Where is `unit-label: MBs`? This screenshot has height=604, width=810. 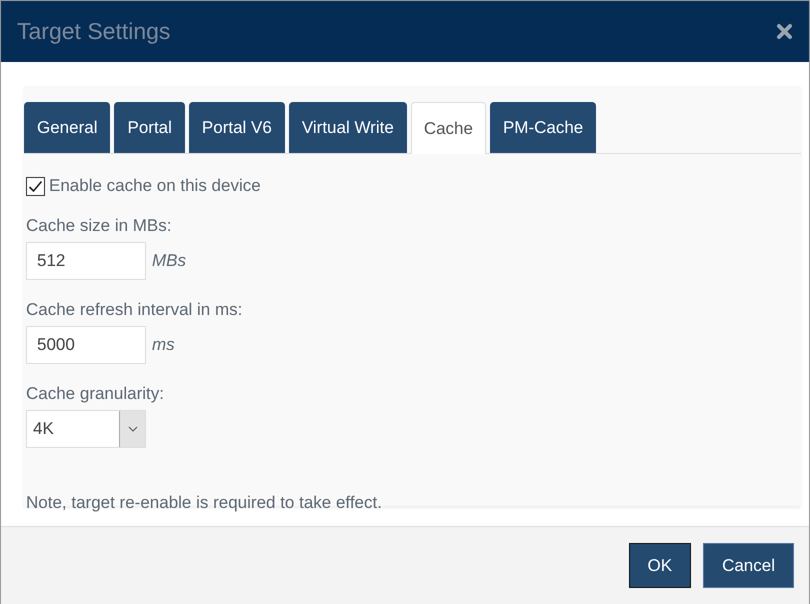 unit-label: MBs is located at coordinates (169, 261).